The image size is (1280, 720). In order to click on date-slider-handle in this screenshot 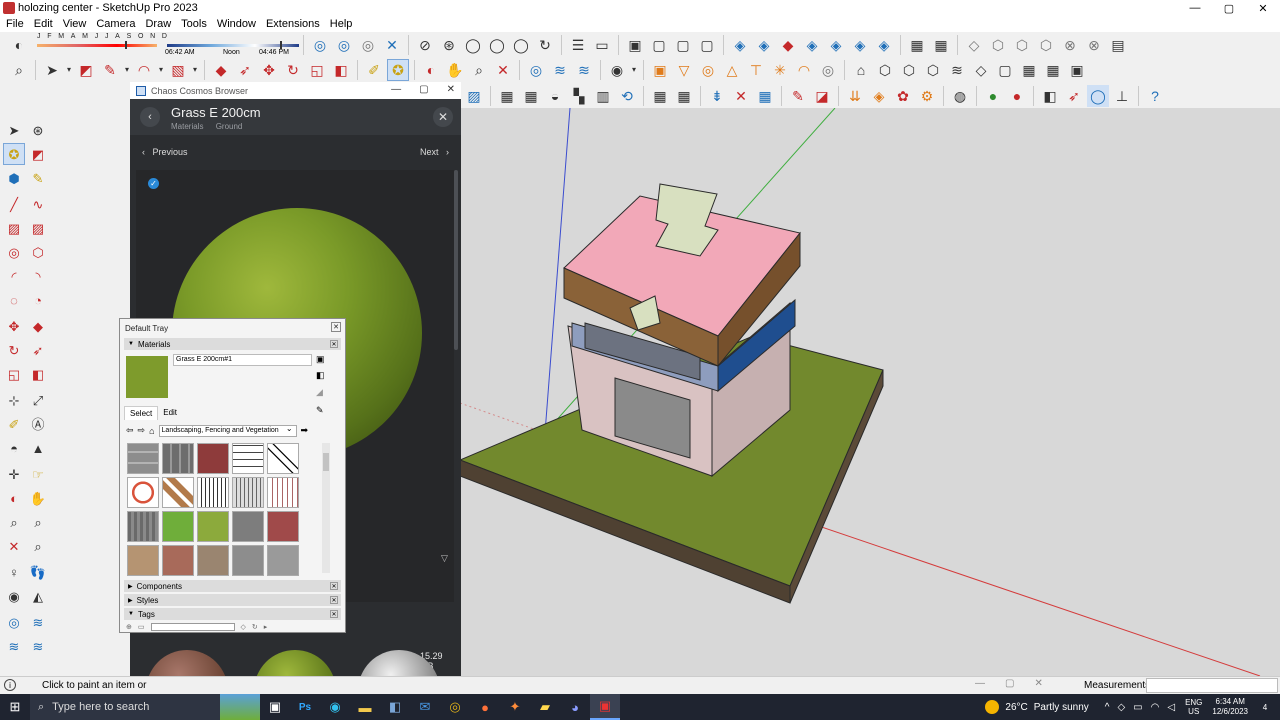, I will do `click(126, 45)`.